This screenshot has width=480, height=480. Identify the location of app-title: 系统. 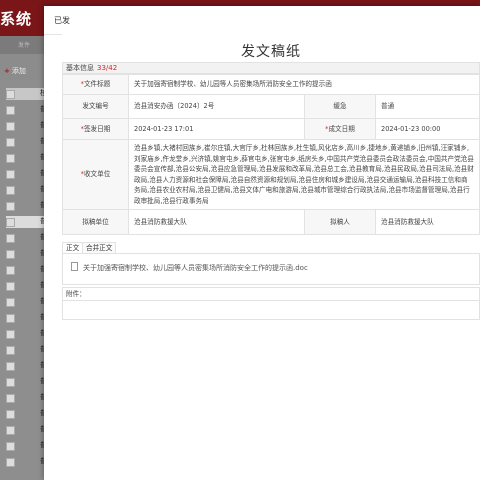
(16, 19).